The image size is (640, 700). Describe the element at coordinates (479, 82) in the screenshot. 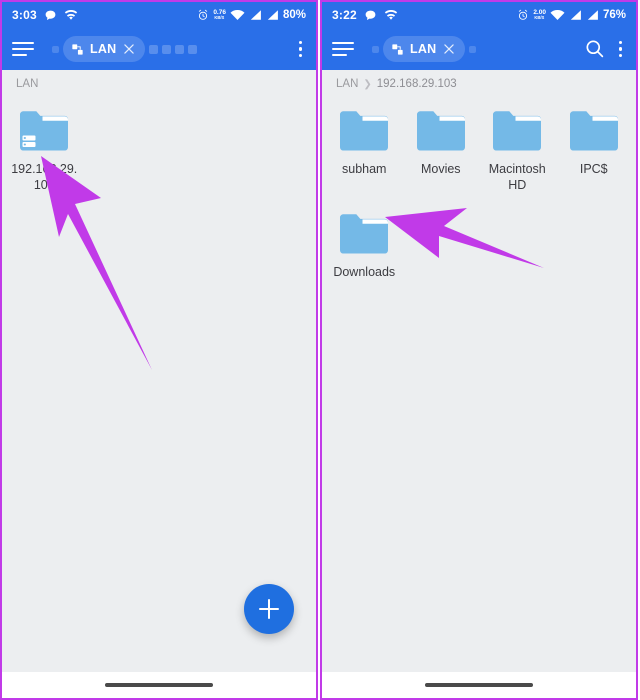

I see `breadcrumb: LAN ❯ 192.168.29.103` at that location.